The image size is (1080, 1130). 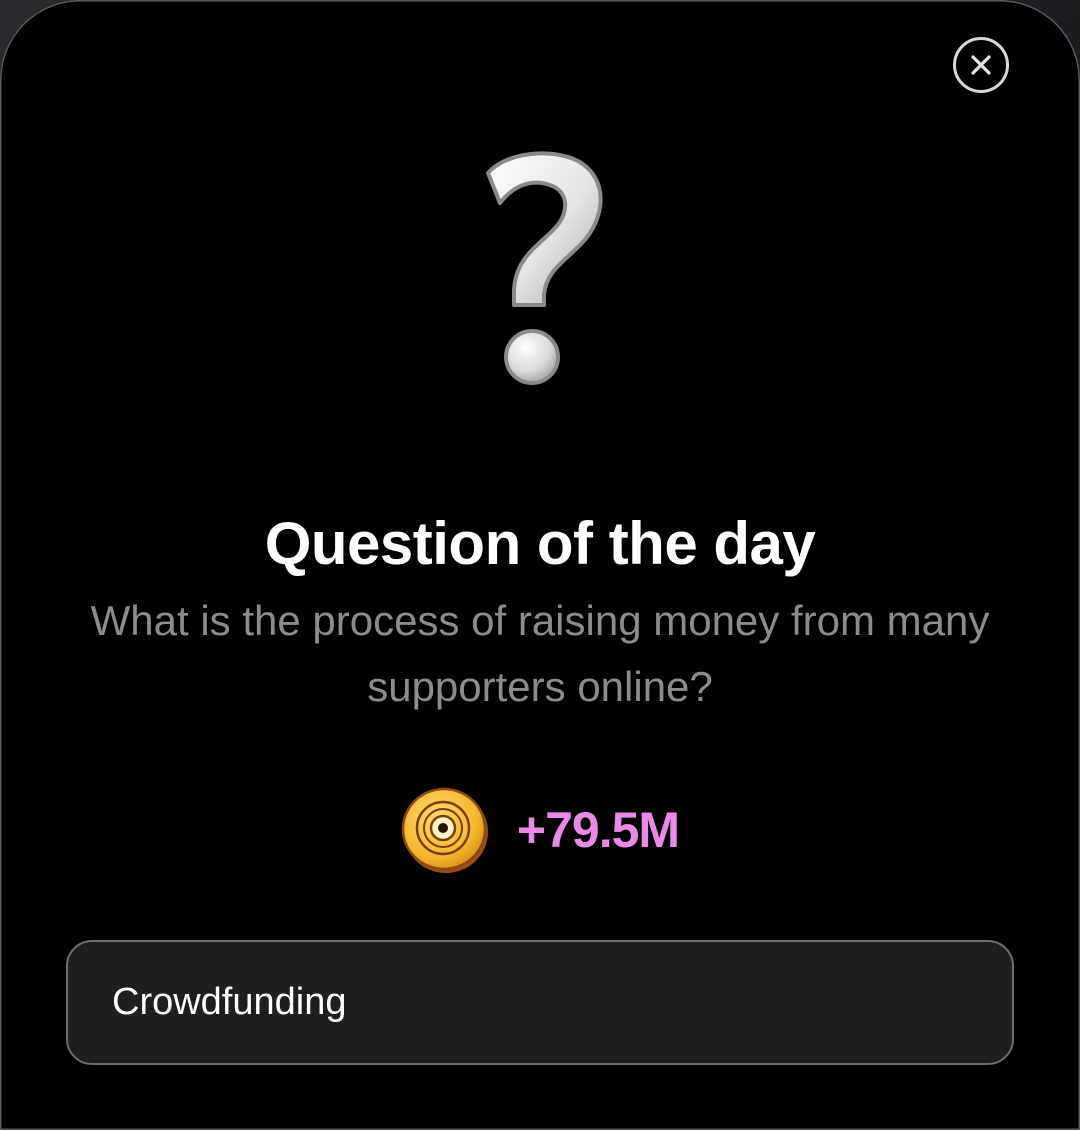 What do you see at coordinates (540, 1002) in the screenshot?
I see `answer-field: Crowdfunding` at bounding box center [540, 1002].